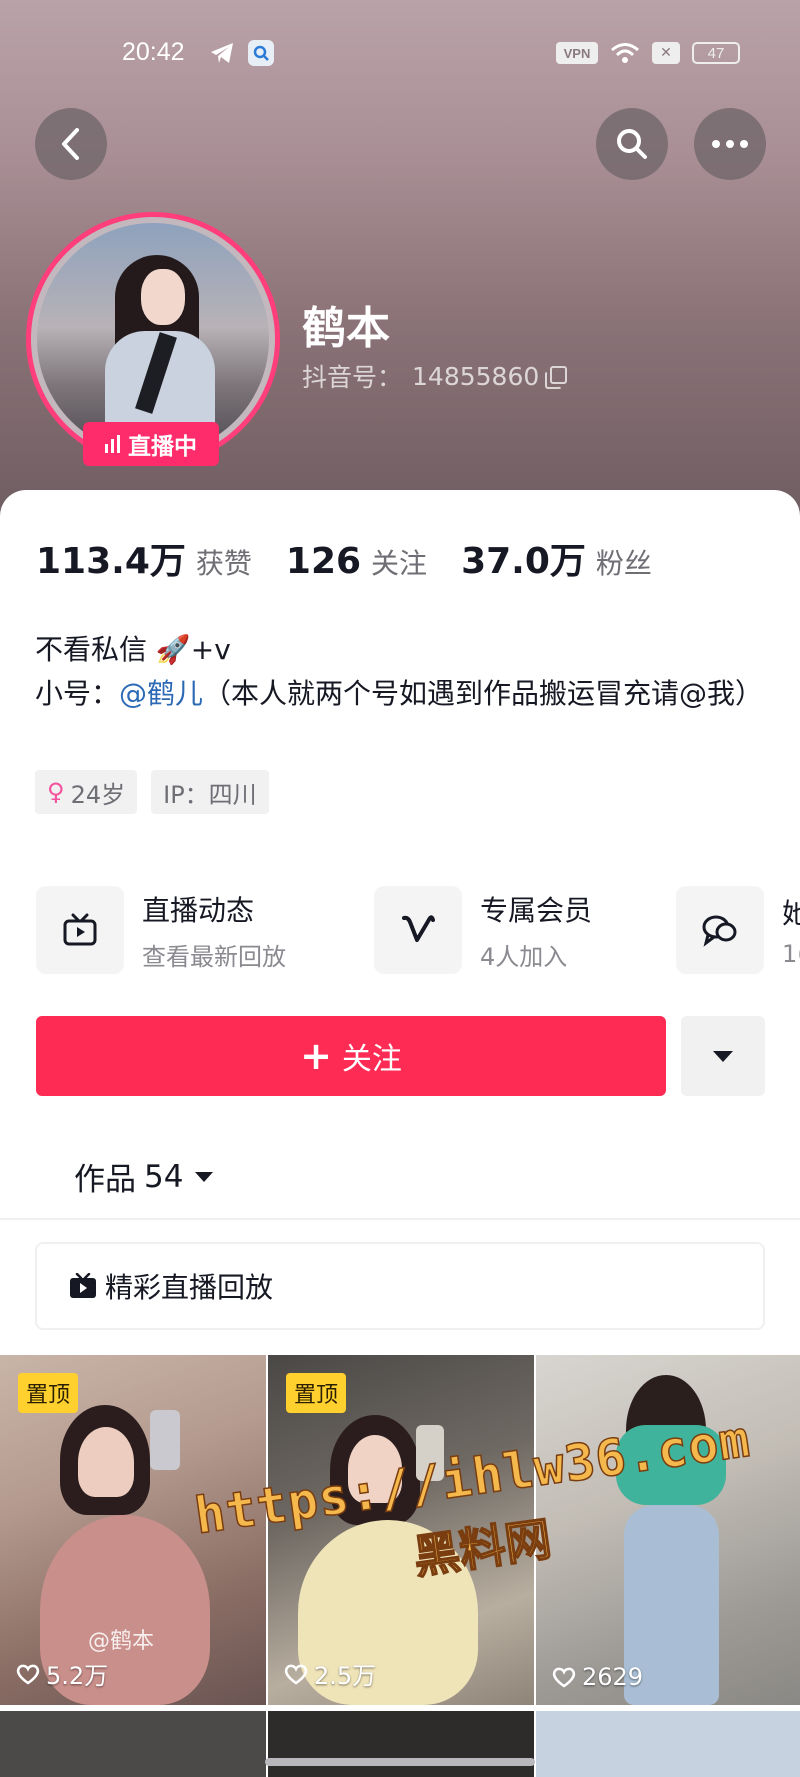 The width and height of the screenshot is (800, 1777). Describe the element at coordinates (716, 53) in the screenshot. I see `battery-icon: 47` at that location.